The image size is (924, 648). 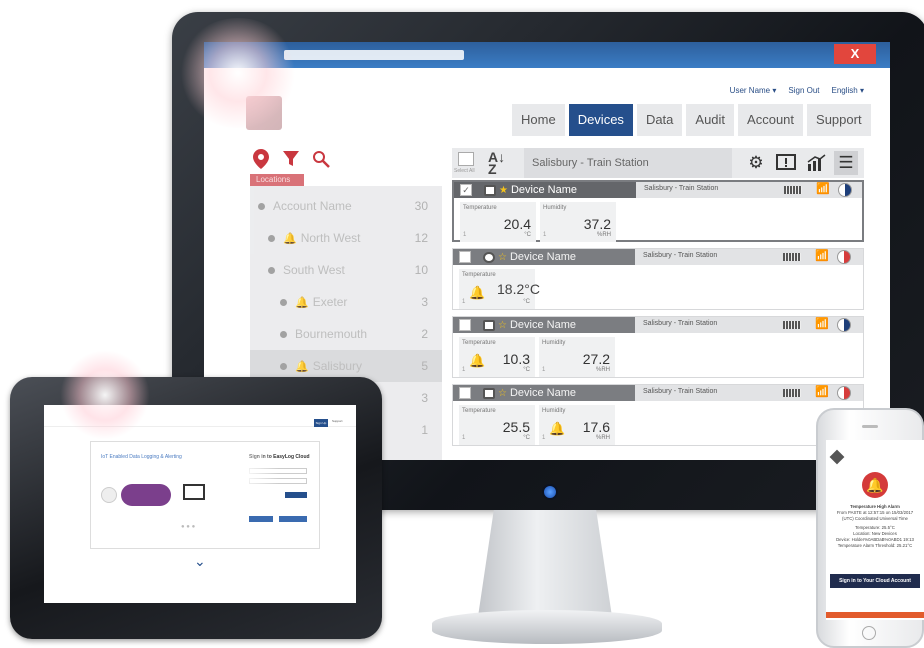 I want to click on select-all-checkbox, so click(x=466, y=159).